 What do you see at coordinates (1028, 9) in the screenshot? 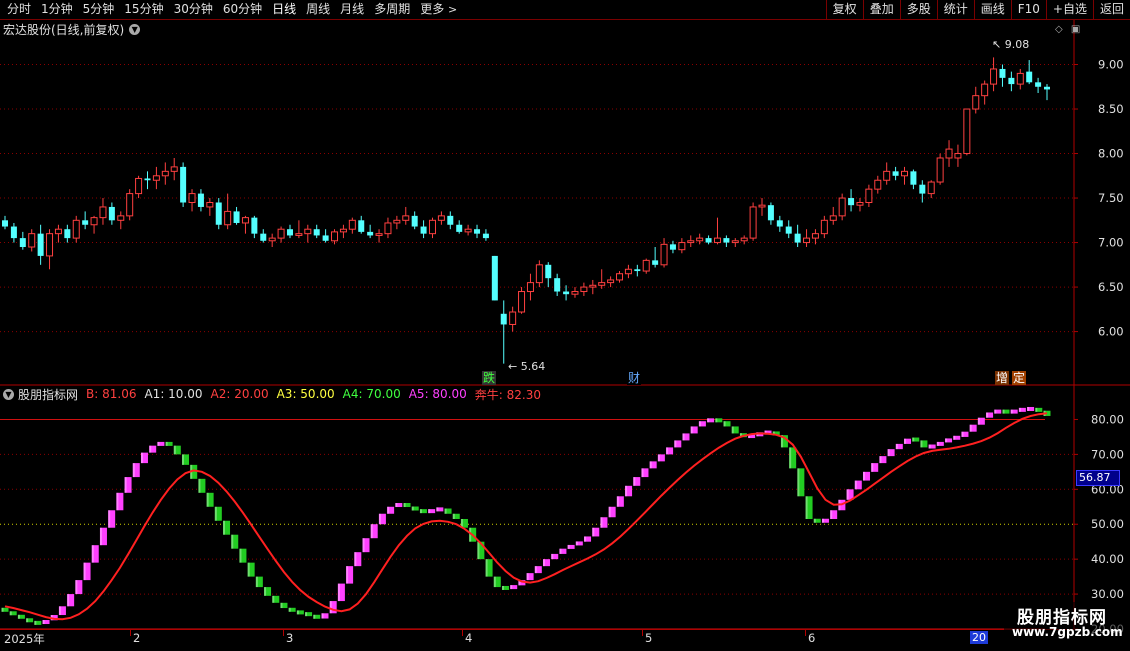
I see `f10-button: F10` at bounding box center [1028, 9].